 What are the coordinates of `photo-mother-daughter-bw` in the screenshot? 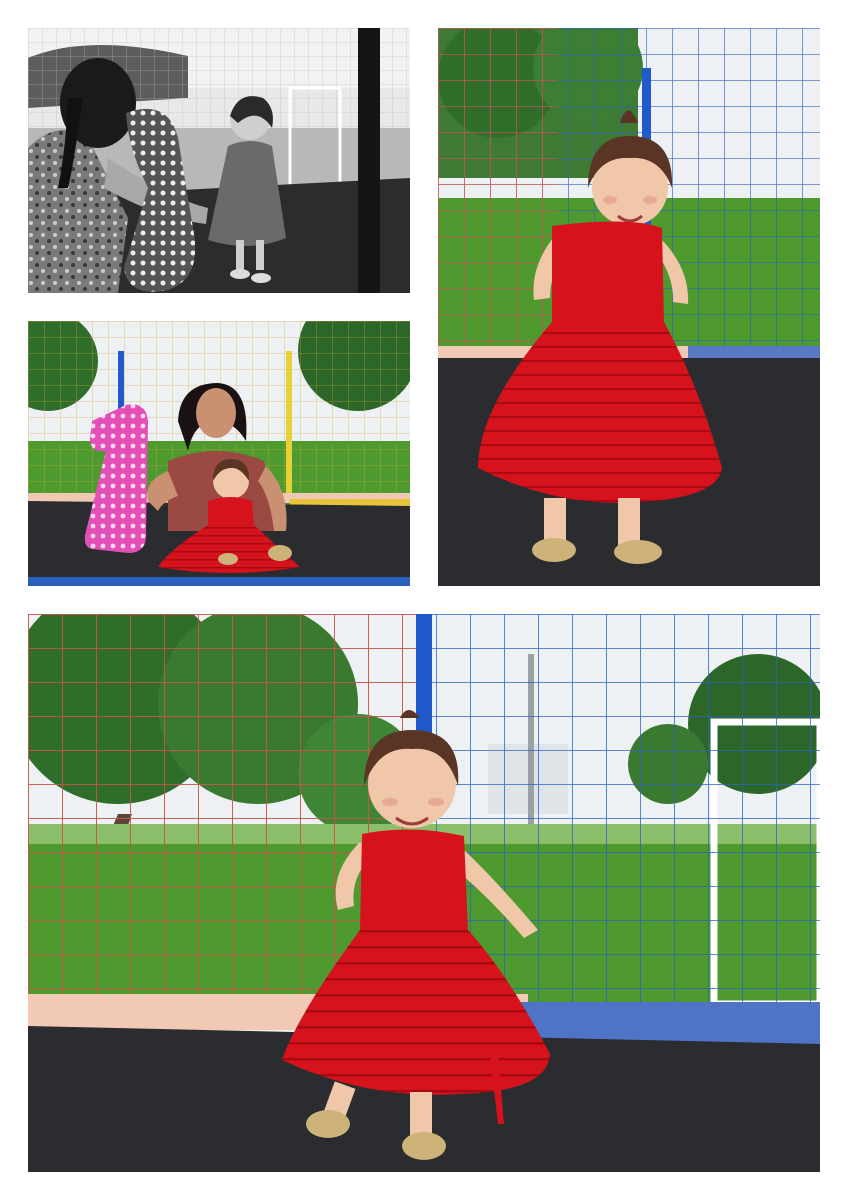 It's located at (219, 160).